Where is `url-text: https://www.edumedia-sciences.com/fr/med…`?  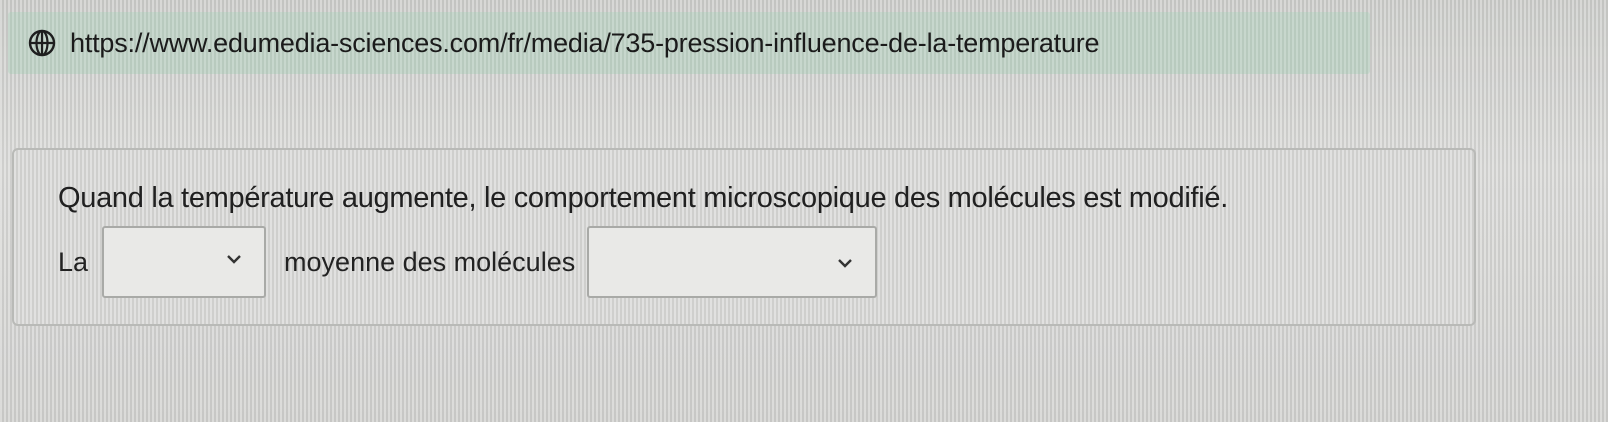 url-text: https://www.edumedia-sciences.com/fr/med… is located at coordinates (585, 42).